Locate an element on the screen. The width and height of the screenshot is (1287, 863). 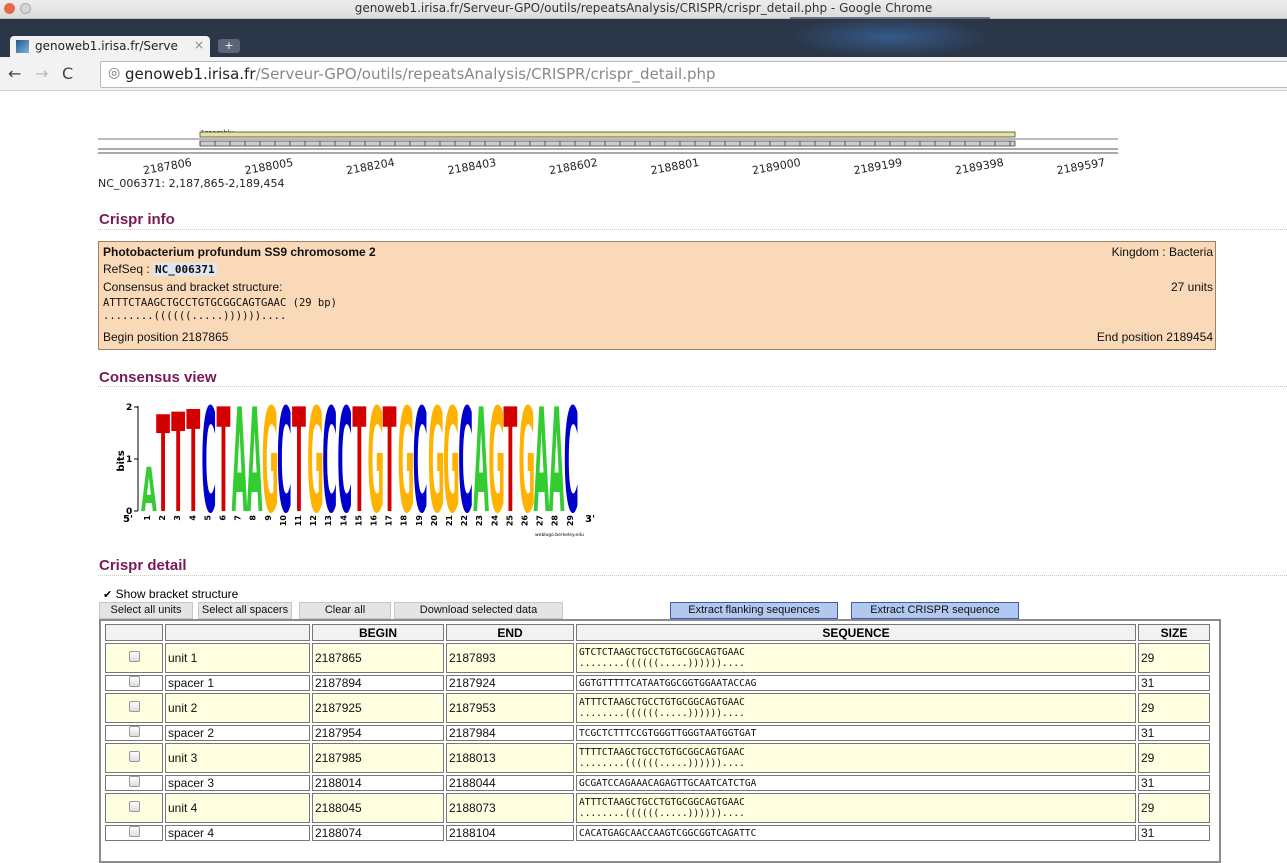
reload-icon: C is located at coordinates (67, 73).